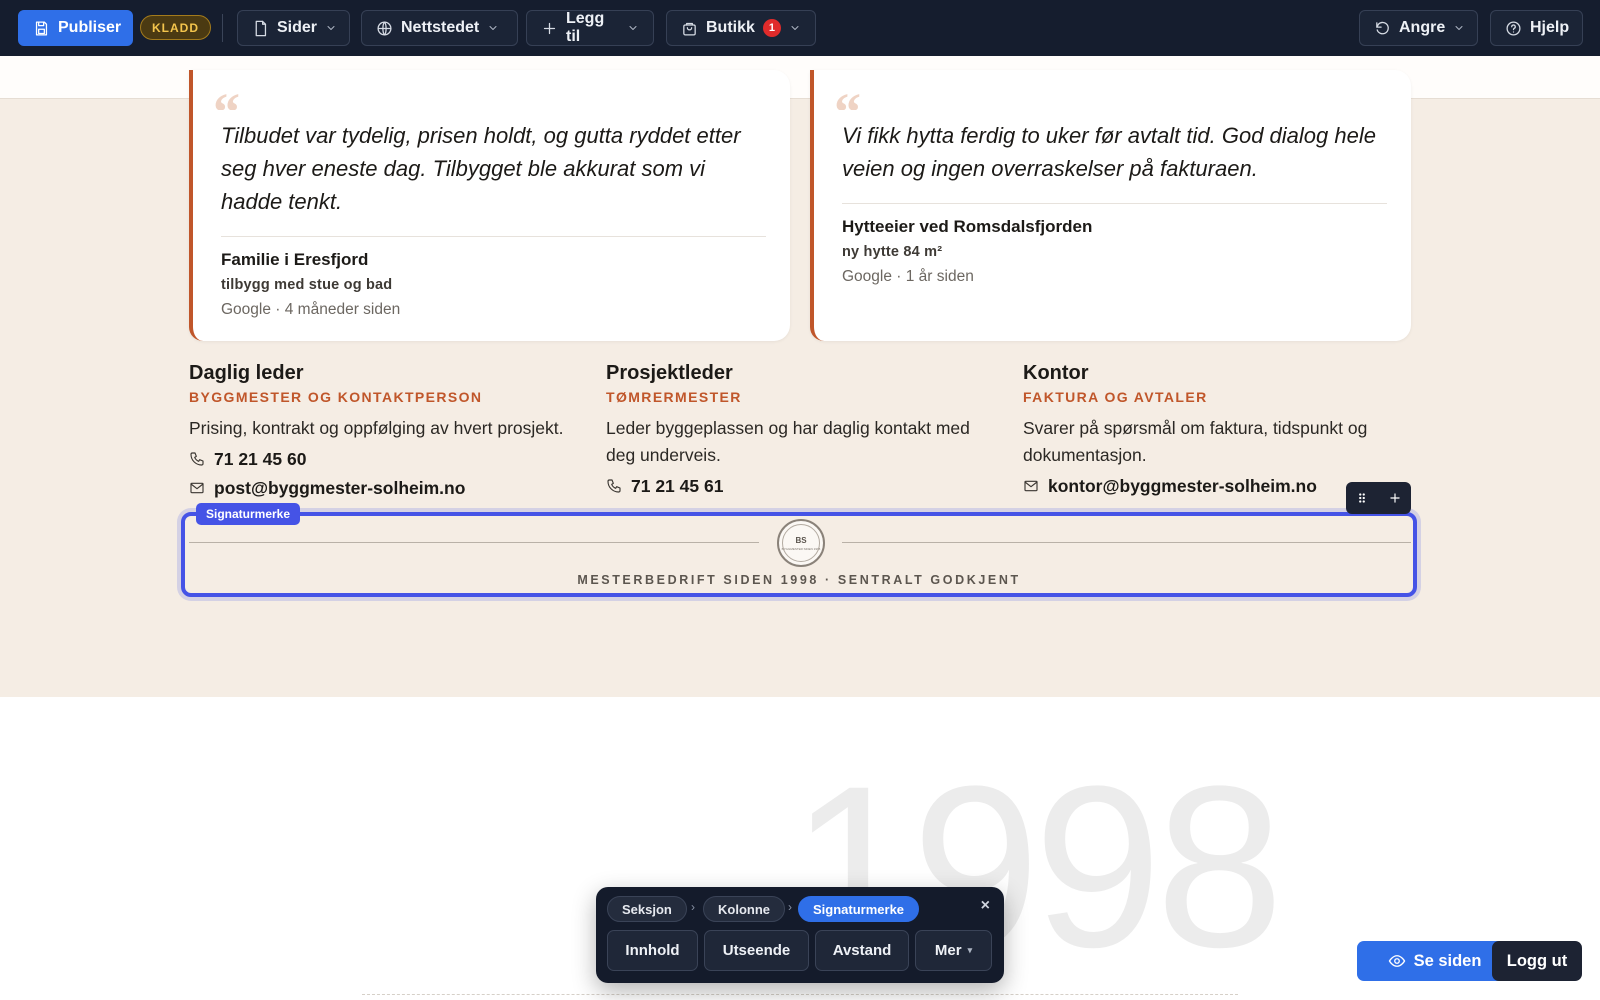  What do you see at coordinates (1395, 498) in the screenshot?
I see `add-block-icon` at bounding box center [1395, 498].